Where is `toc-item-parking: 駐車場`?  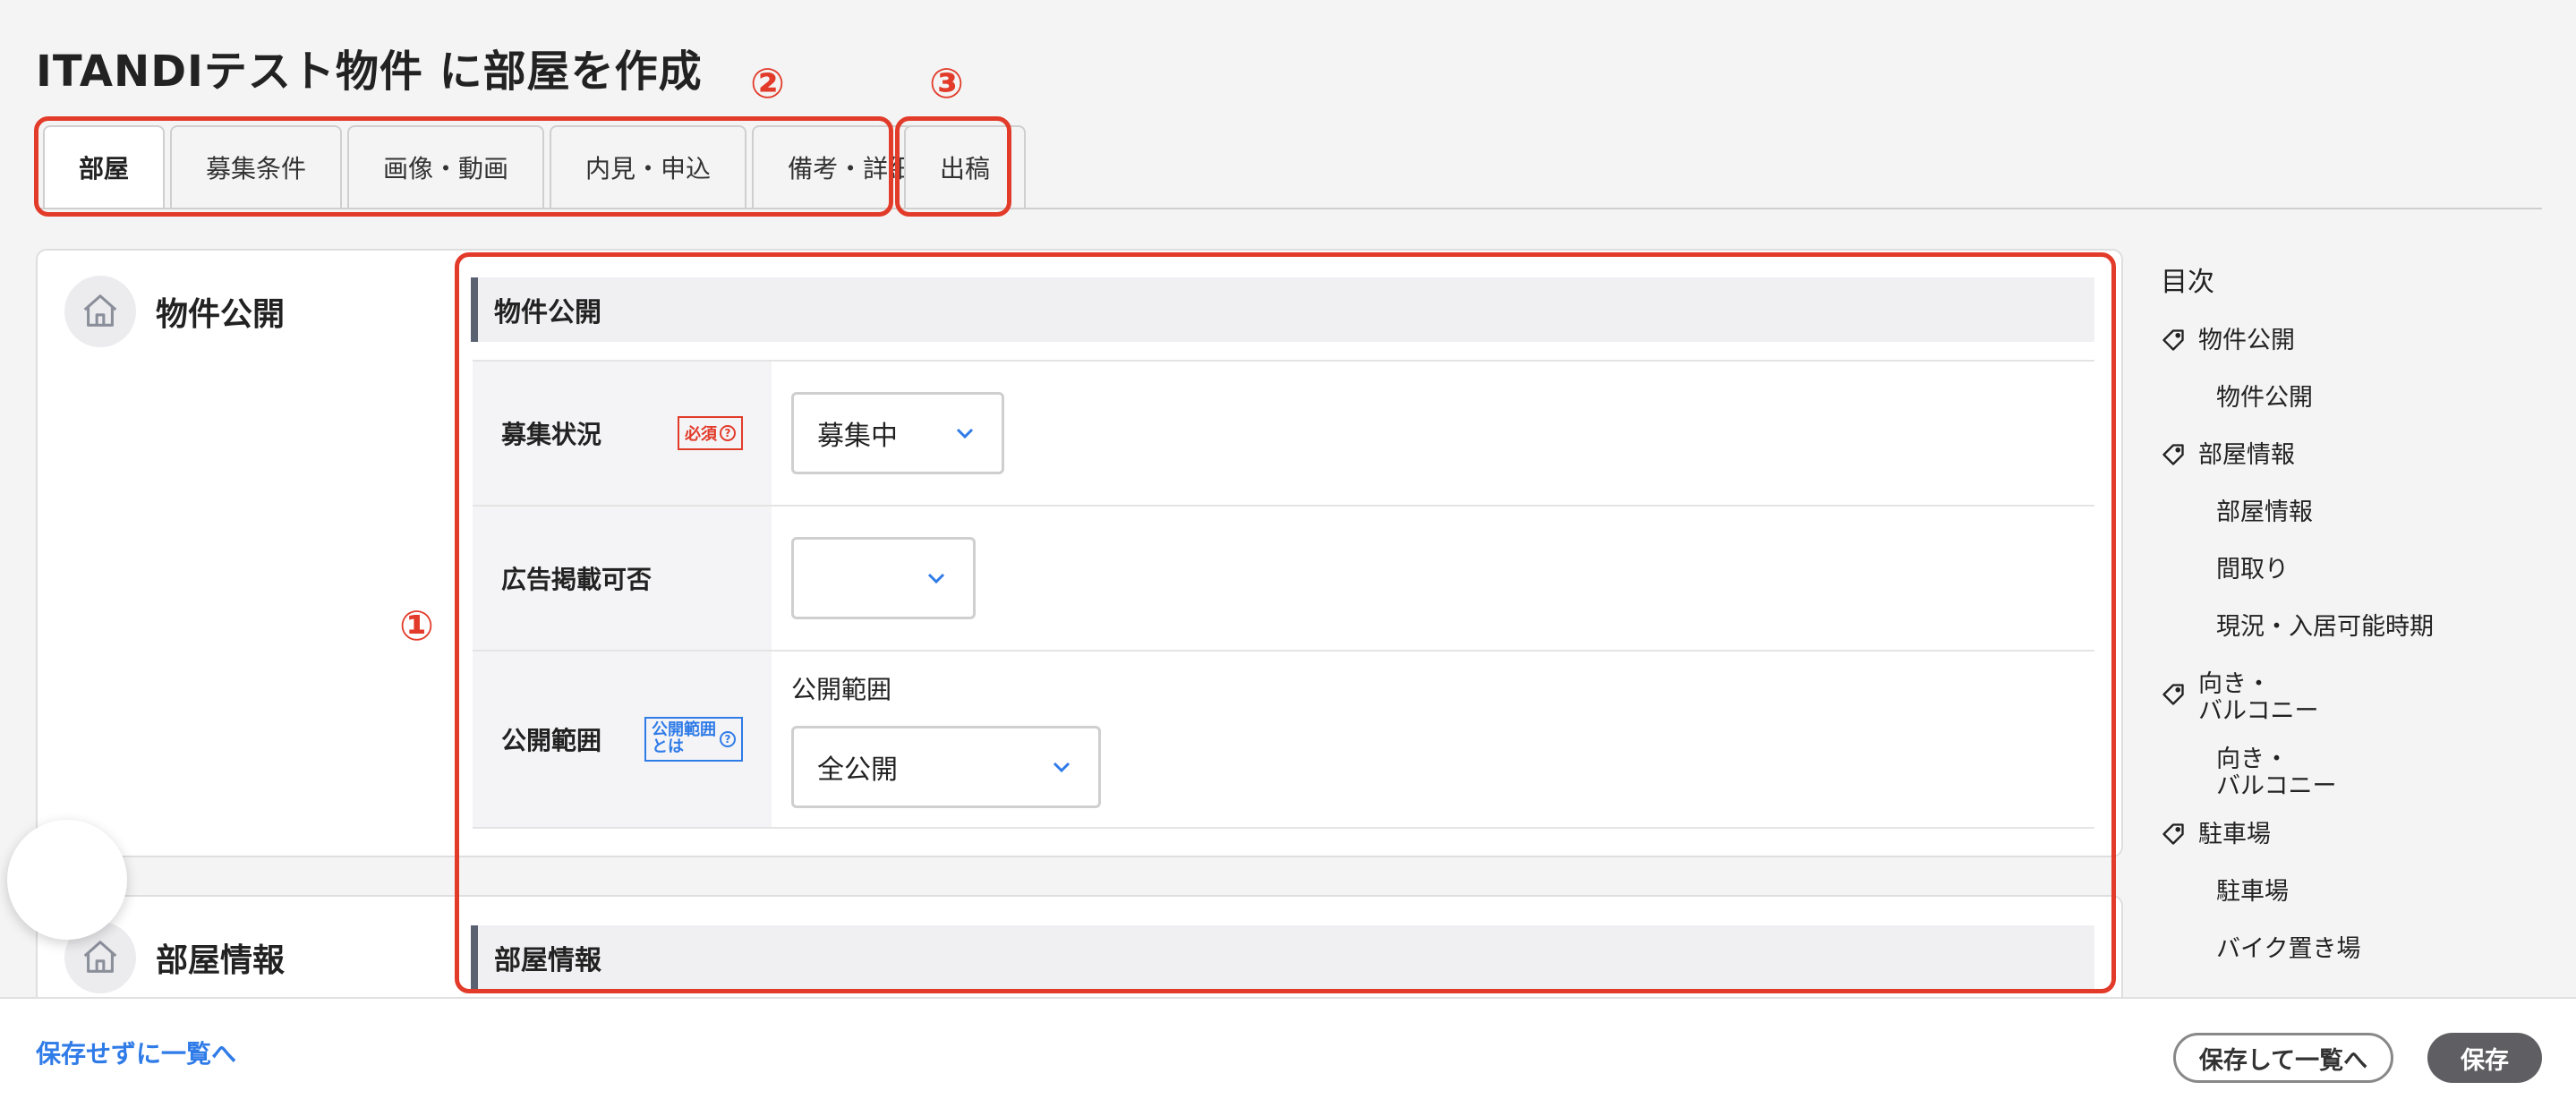
toc-item-parking: 駐車場 is located at coordinates (2358, 846).